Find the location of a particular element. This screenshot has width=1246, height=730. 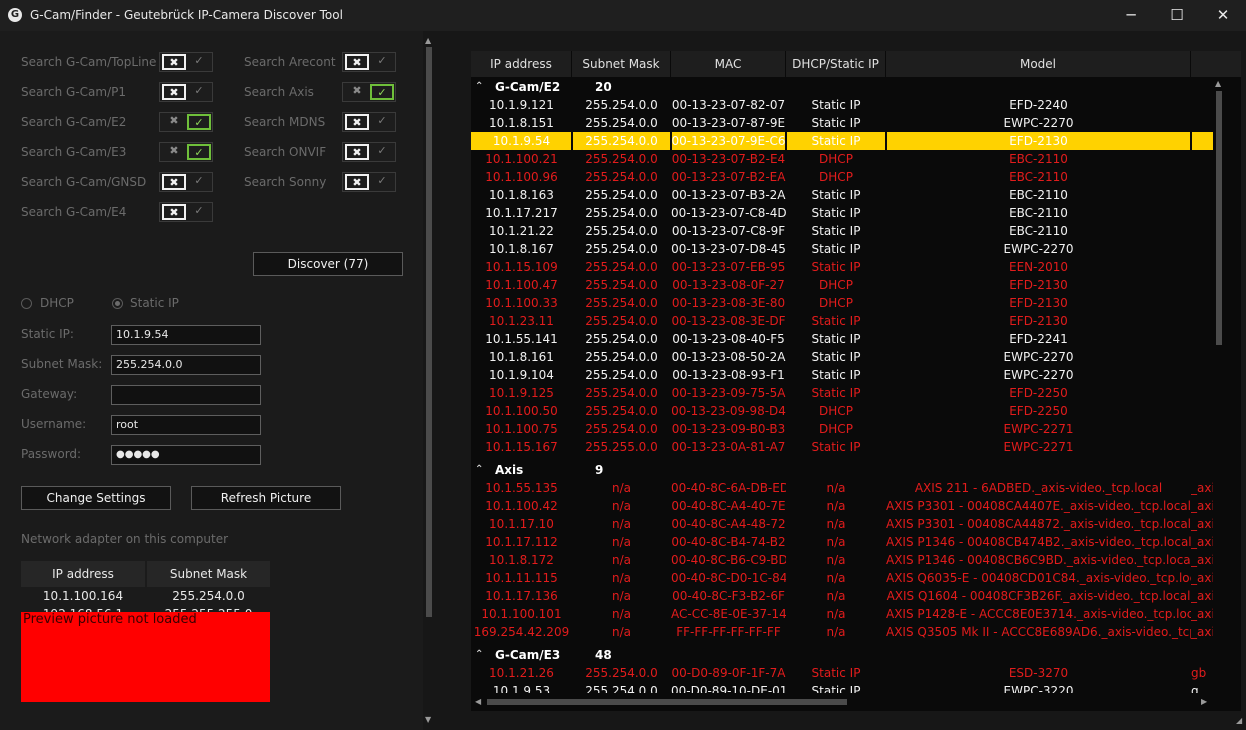

col-ip-address: IP address is located at coordinates (521, 64).